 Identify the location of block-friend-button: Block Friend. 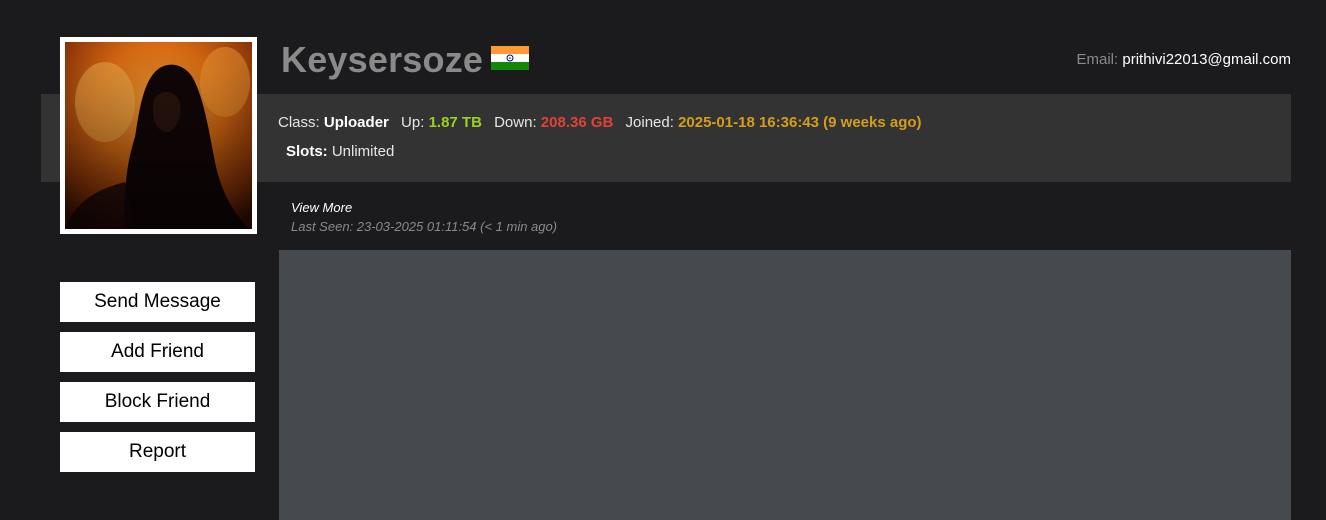
(157, 402).